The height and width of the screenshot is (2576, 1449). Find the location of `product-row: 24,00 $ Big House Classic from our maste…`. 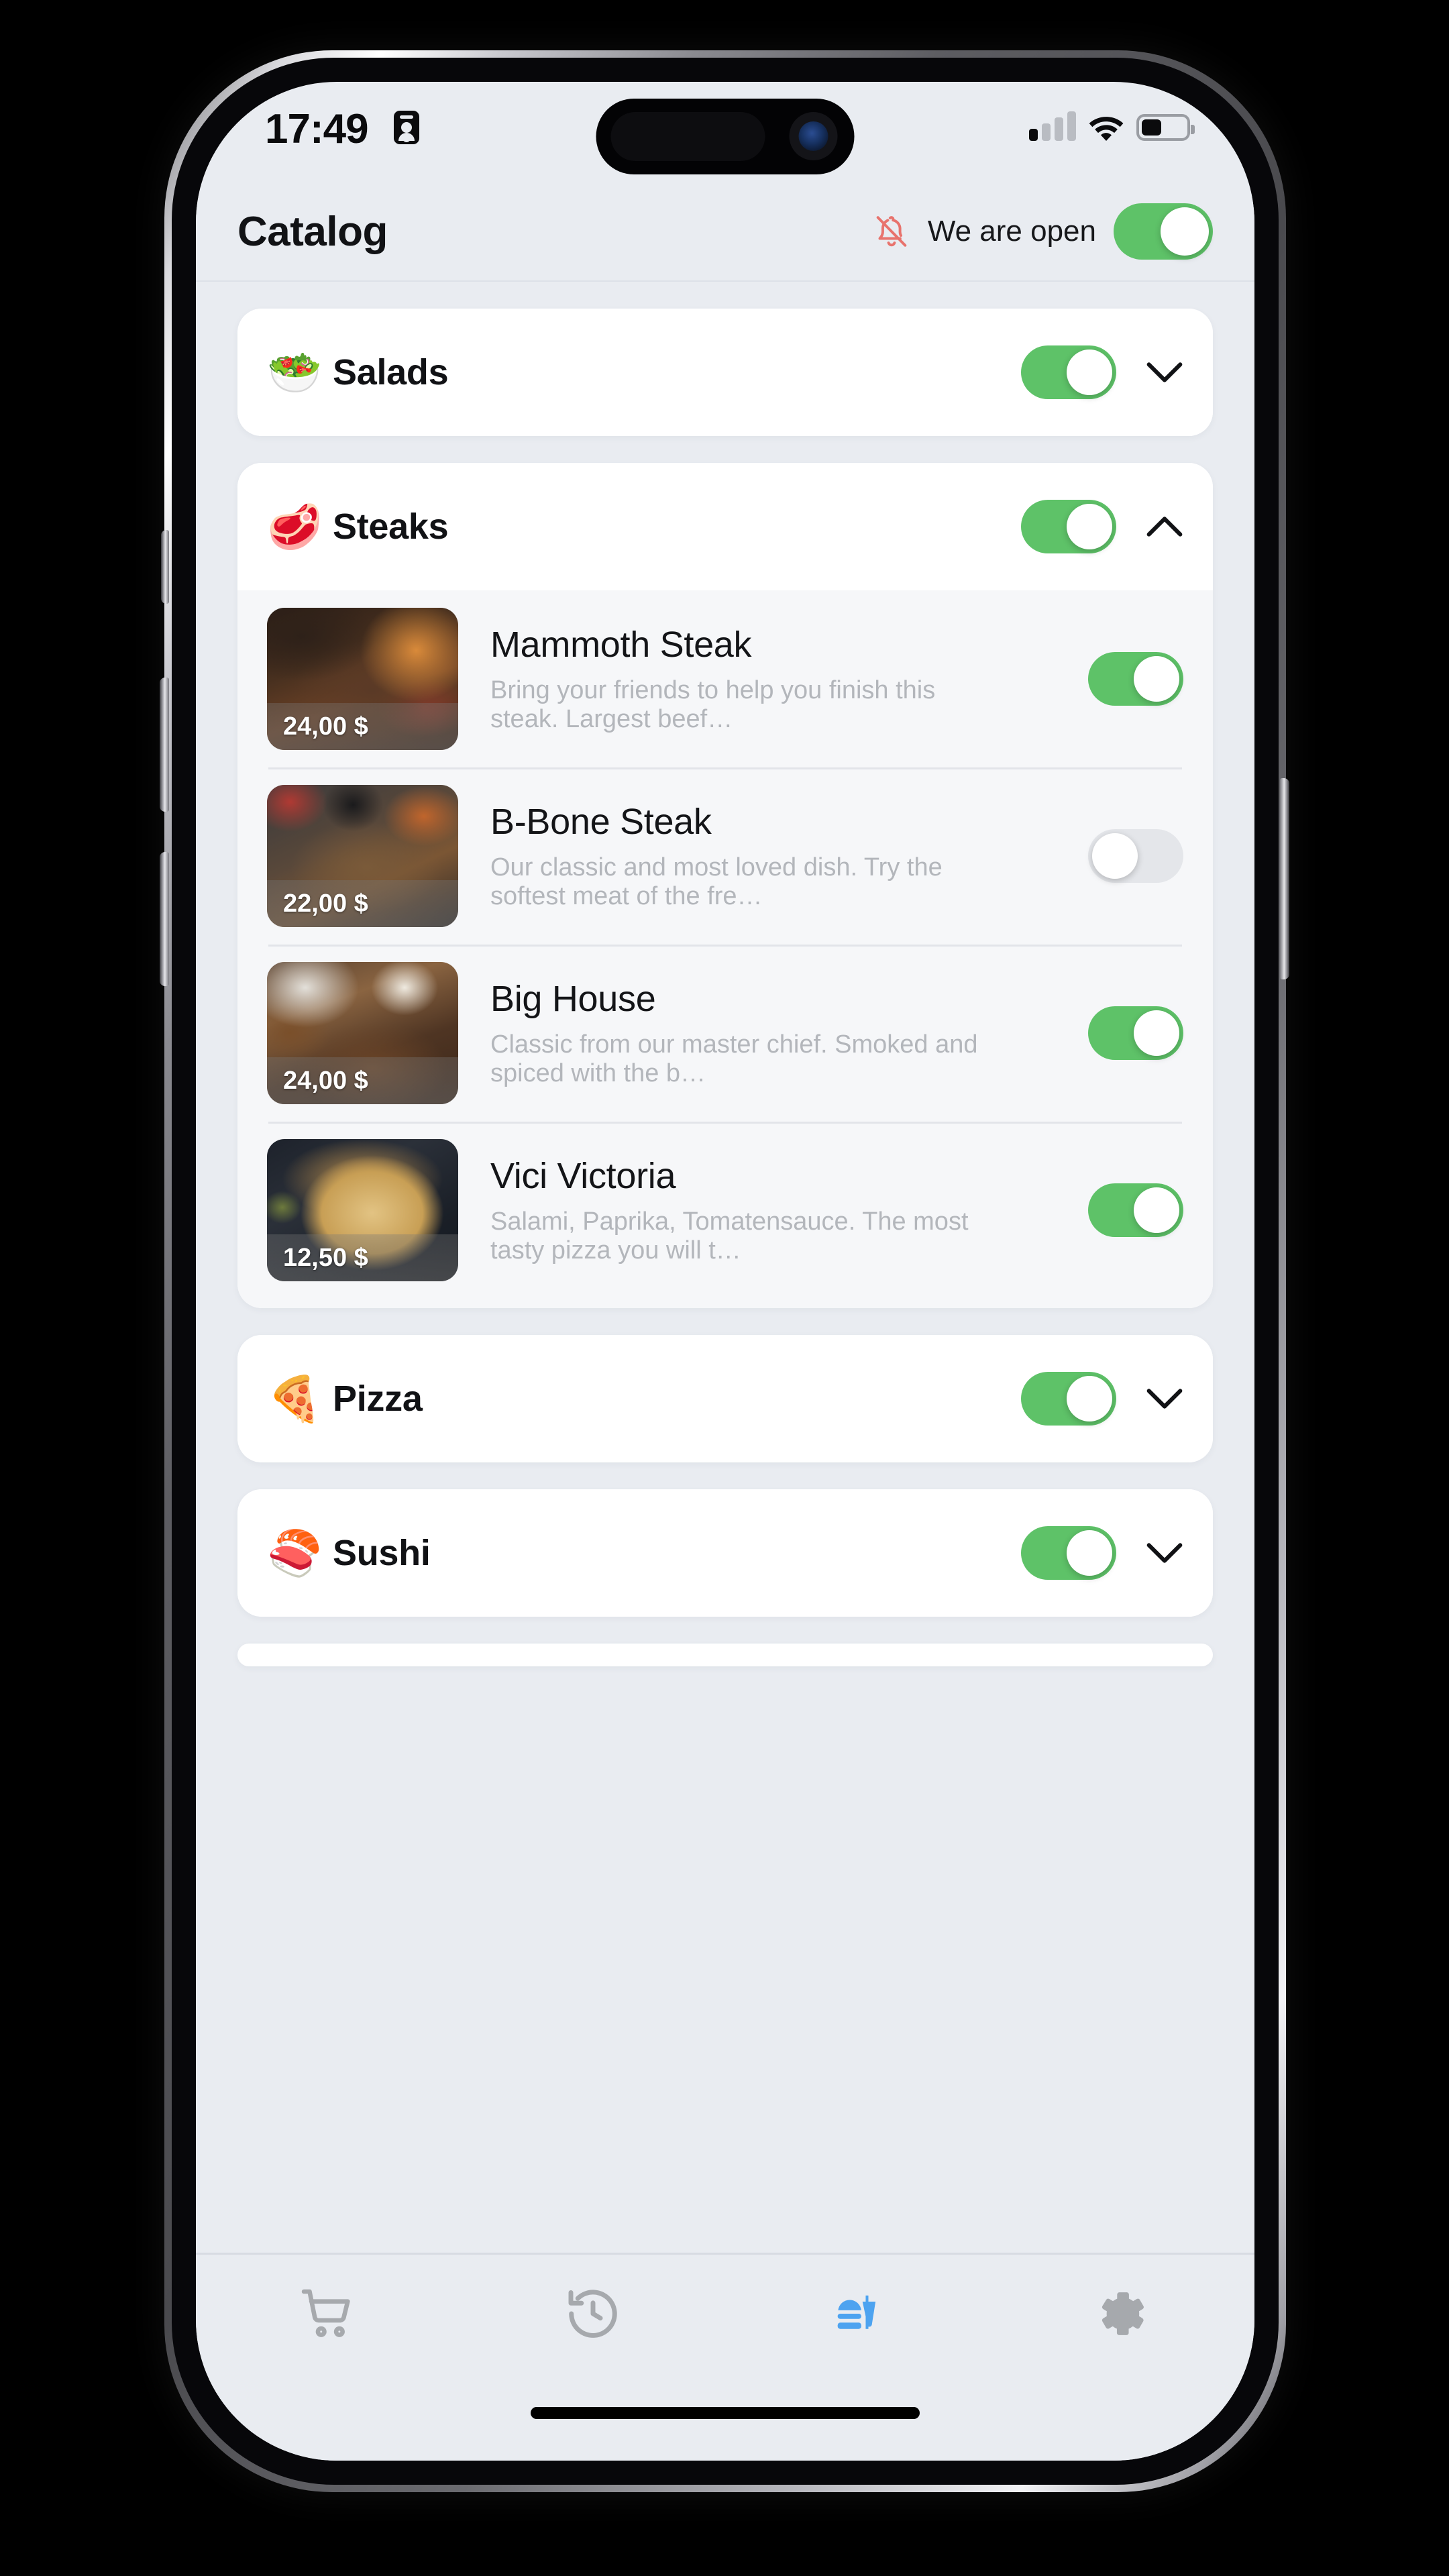

product-row: 24,00 $ Big House Classic from our maste… is located at coordinates (725, 1033).